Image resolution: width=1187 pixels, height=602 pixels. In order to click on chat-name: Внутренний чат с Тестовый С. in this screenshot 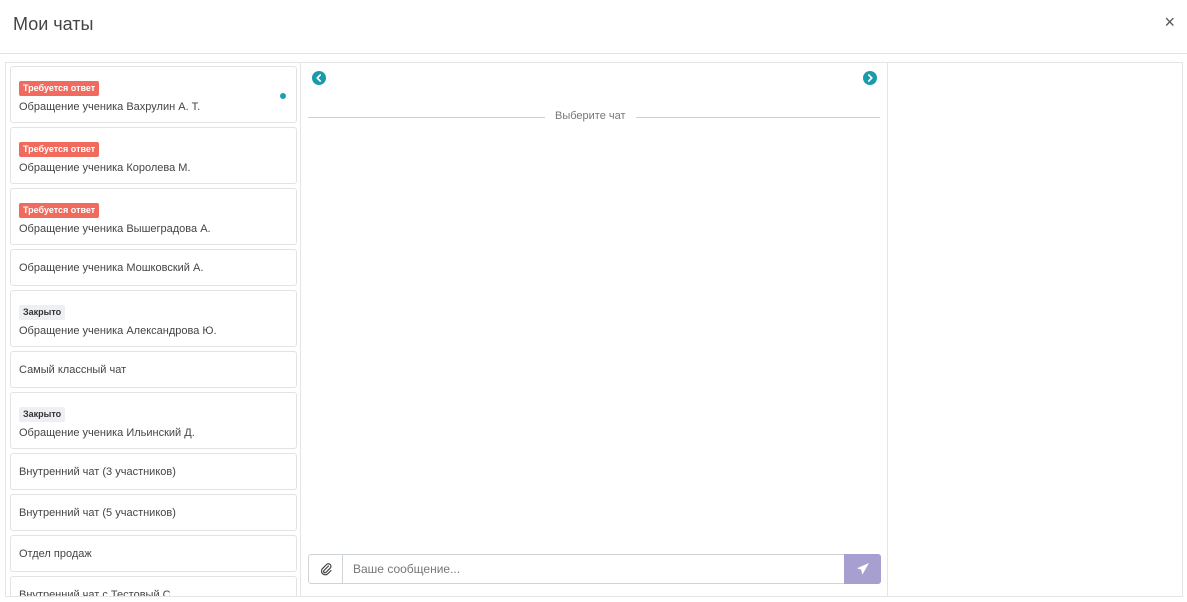, I will do `click(96, 593)`.